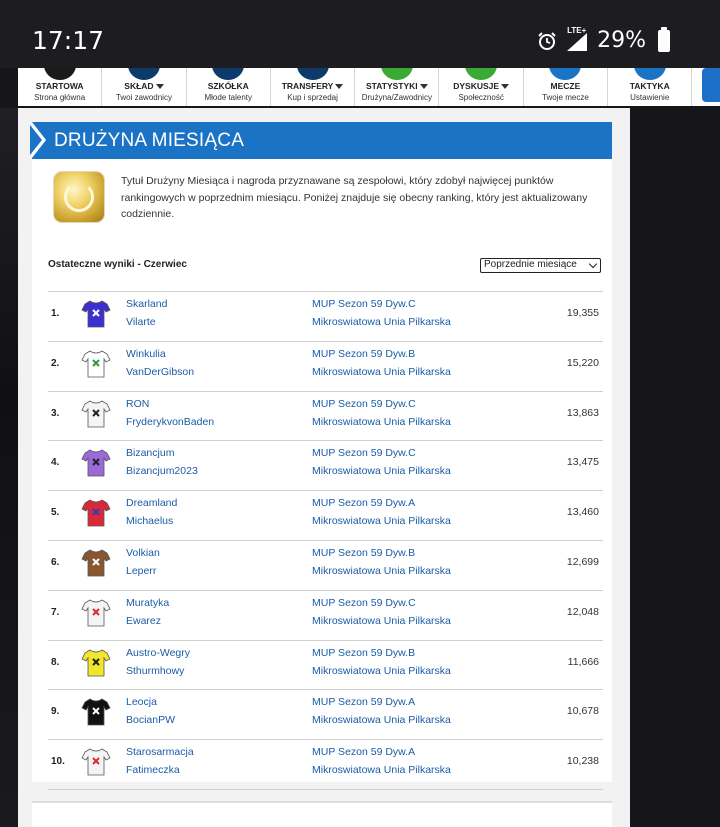  I want to click on team-name-link: Bizancjum, so click(150, 453).